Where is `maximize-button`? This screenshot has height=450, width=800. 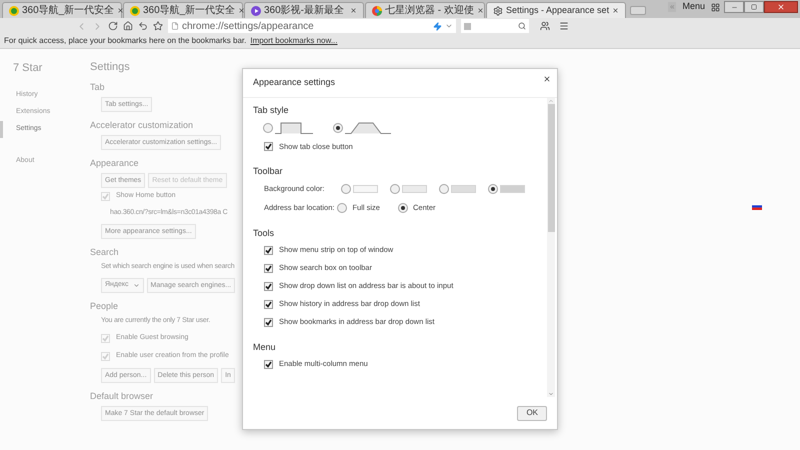 maximize-button is located at coordinates (754, 7).